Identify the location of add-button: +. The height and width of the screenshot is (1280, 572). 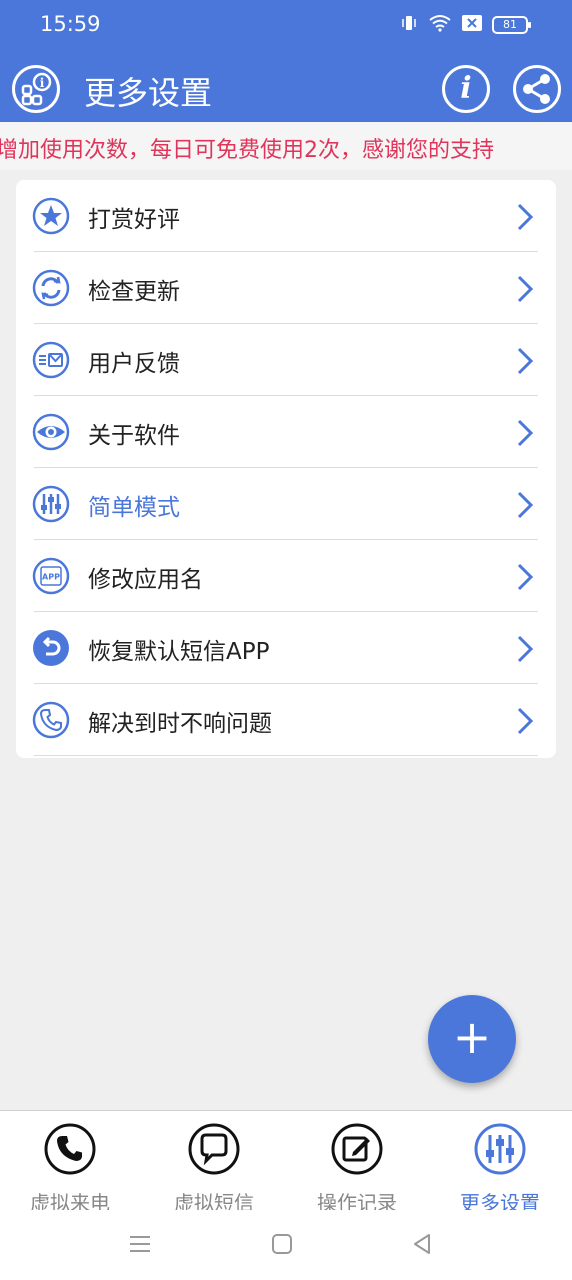
(472, 1039).